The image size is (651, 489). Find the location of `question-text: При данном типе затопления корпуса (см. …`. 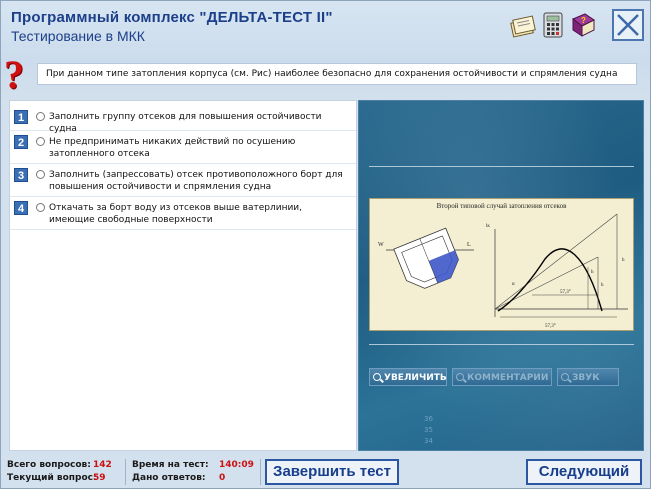

question-text: При данном типе затопления корпуса (см. … is located at coordinates (337, 74).